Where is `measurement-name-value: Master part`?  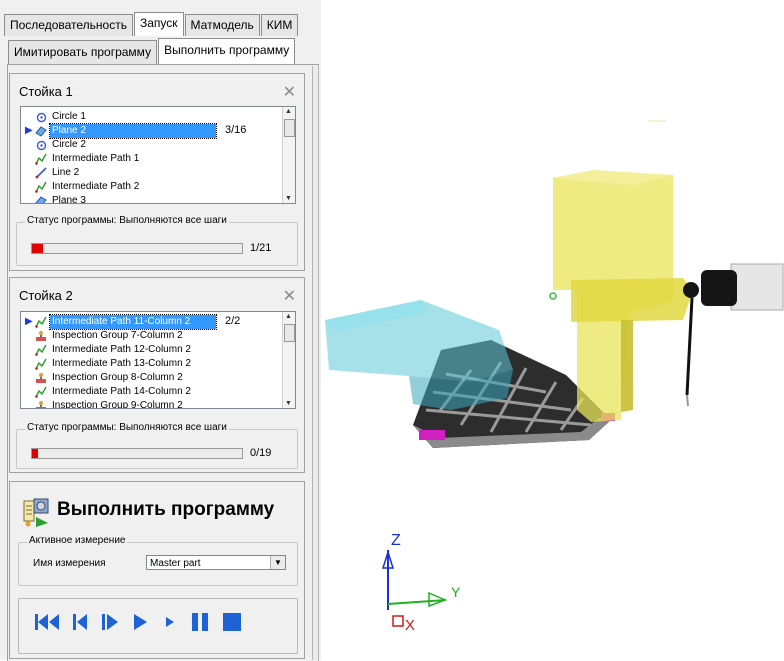
measurement-name-value: Master part is located at coordinates (175, 563).